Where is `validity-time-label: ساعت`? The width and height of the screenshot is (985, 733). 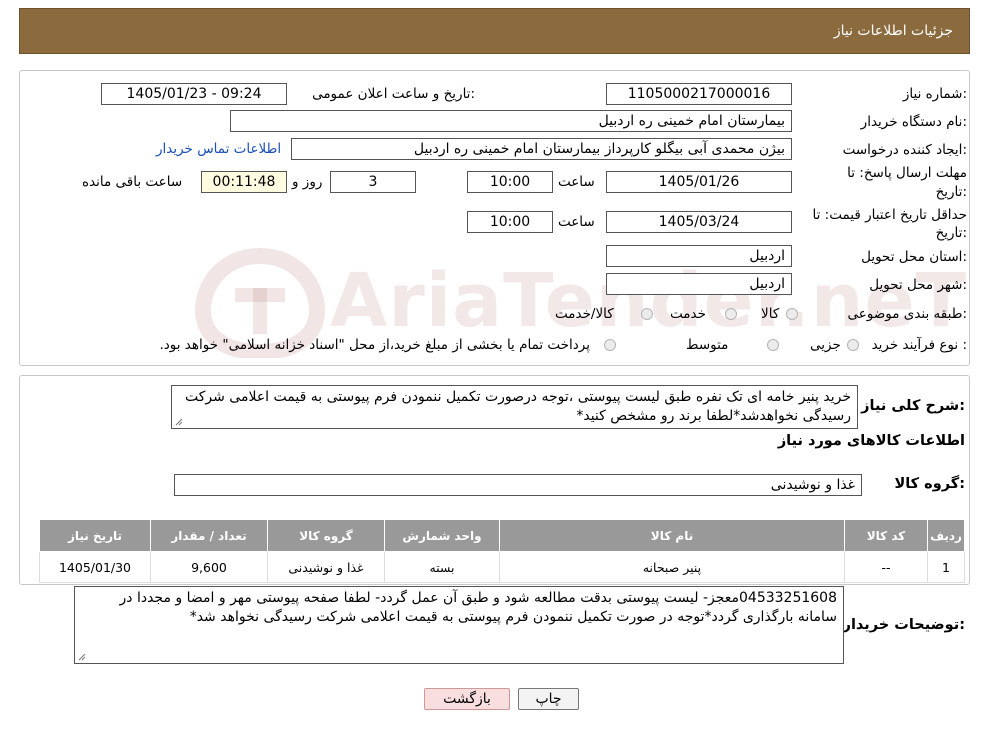
validity-time-label: ساعت is located at coordinates (576, 222).